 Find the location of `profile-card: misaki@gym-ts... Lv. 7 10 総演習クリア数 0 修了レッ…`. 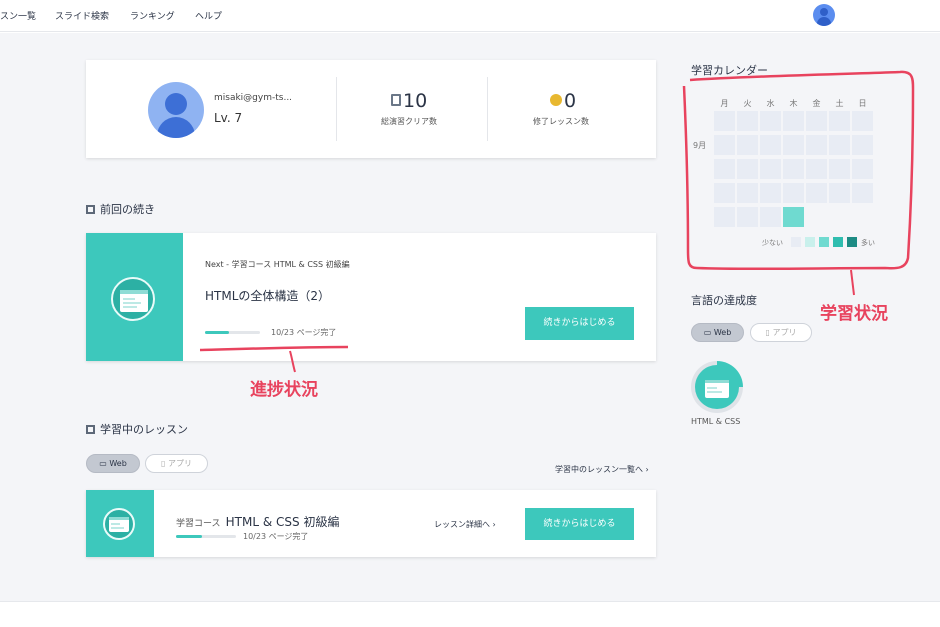

profile-card: misaki@gym-ts... Lv. 7 10 総演習クリア数 0 修了レッ… is located at coordinates (371, 109).